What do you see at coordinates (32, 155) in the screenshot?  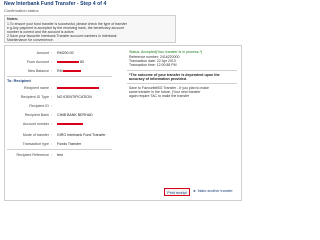 I see `recipient-reference-label: Recipient Reference` at bounding box center [32, 155].